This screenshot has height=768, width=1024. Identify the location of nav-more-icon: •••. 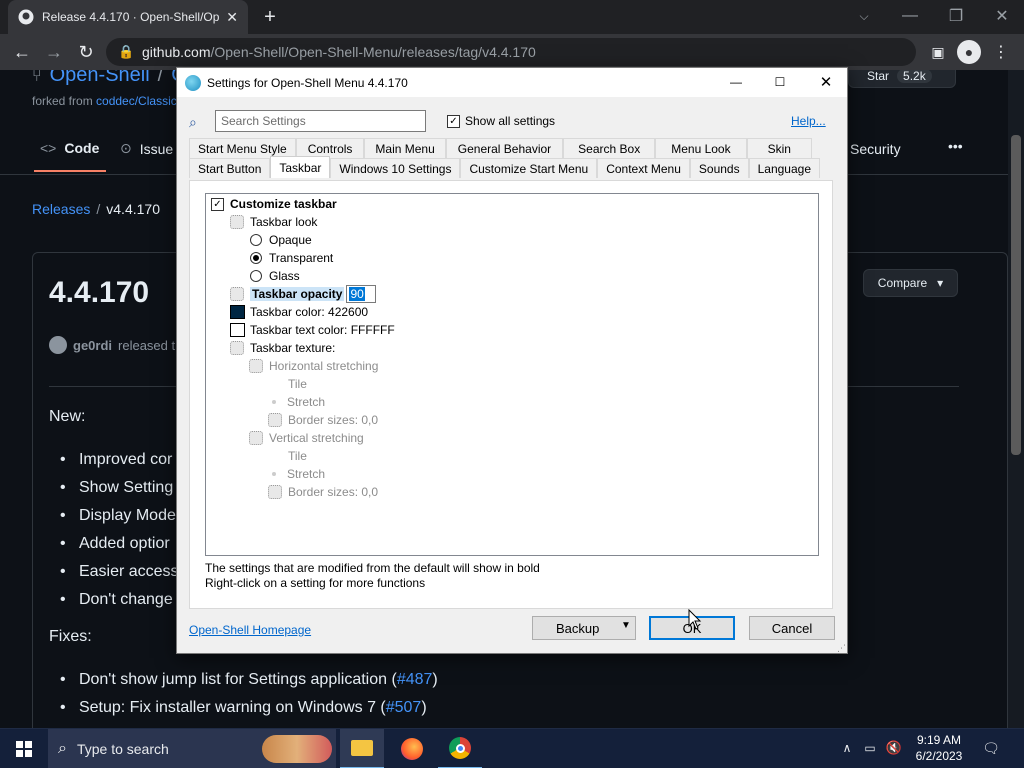
(955, 146).